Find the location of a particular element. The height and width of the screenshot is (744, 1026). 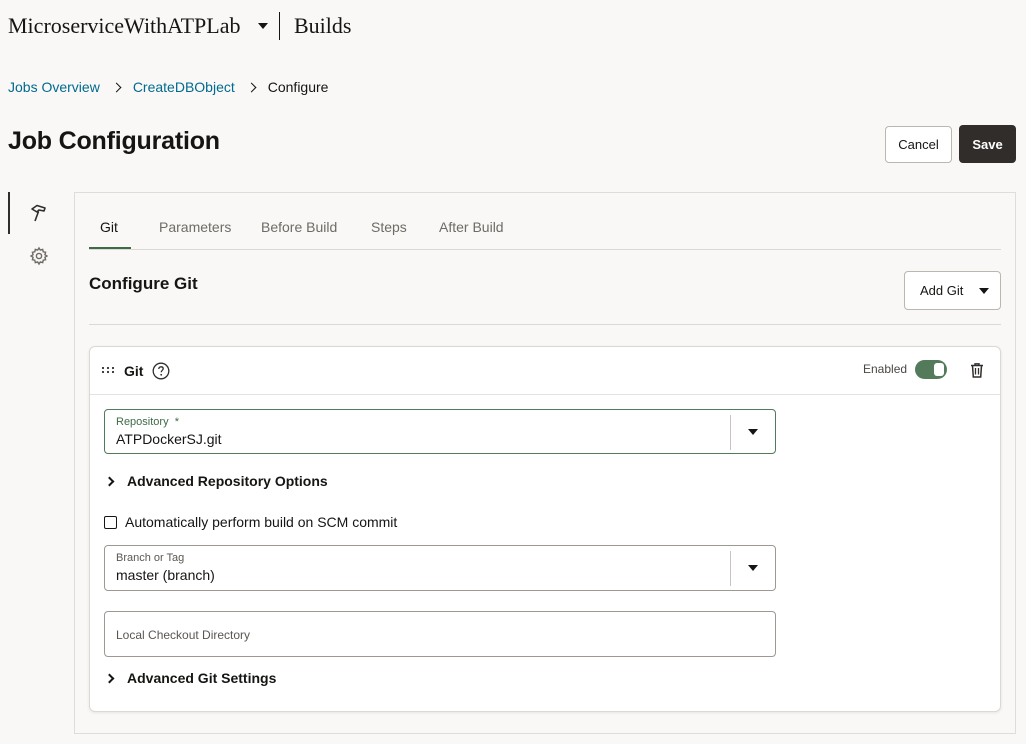

repository-label: Repository * is located at coordinates (147, 422).